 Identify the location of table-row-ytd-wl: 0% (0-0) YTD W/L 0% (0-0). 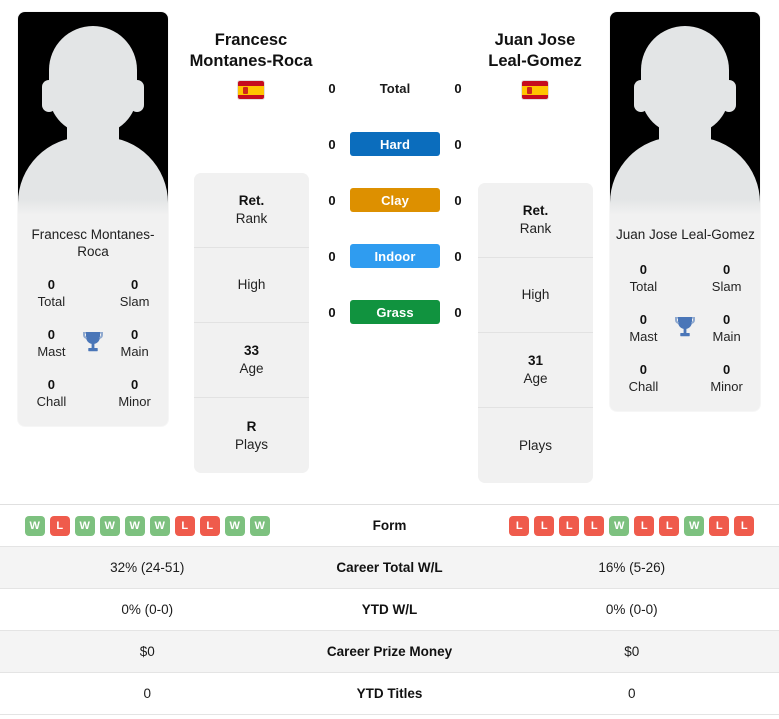
(389, 610).